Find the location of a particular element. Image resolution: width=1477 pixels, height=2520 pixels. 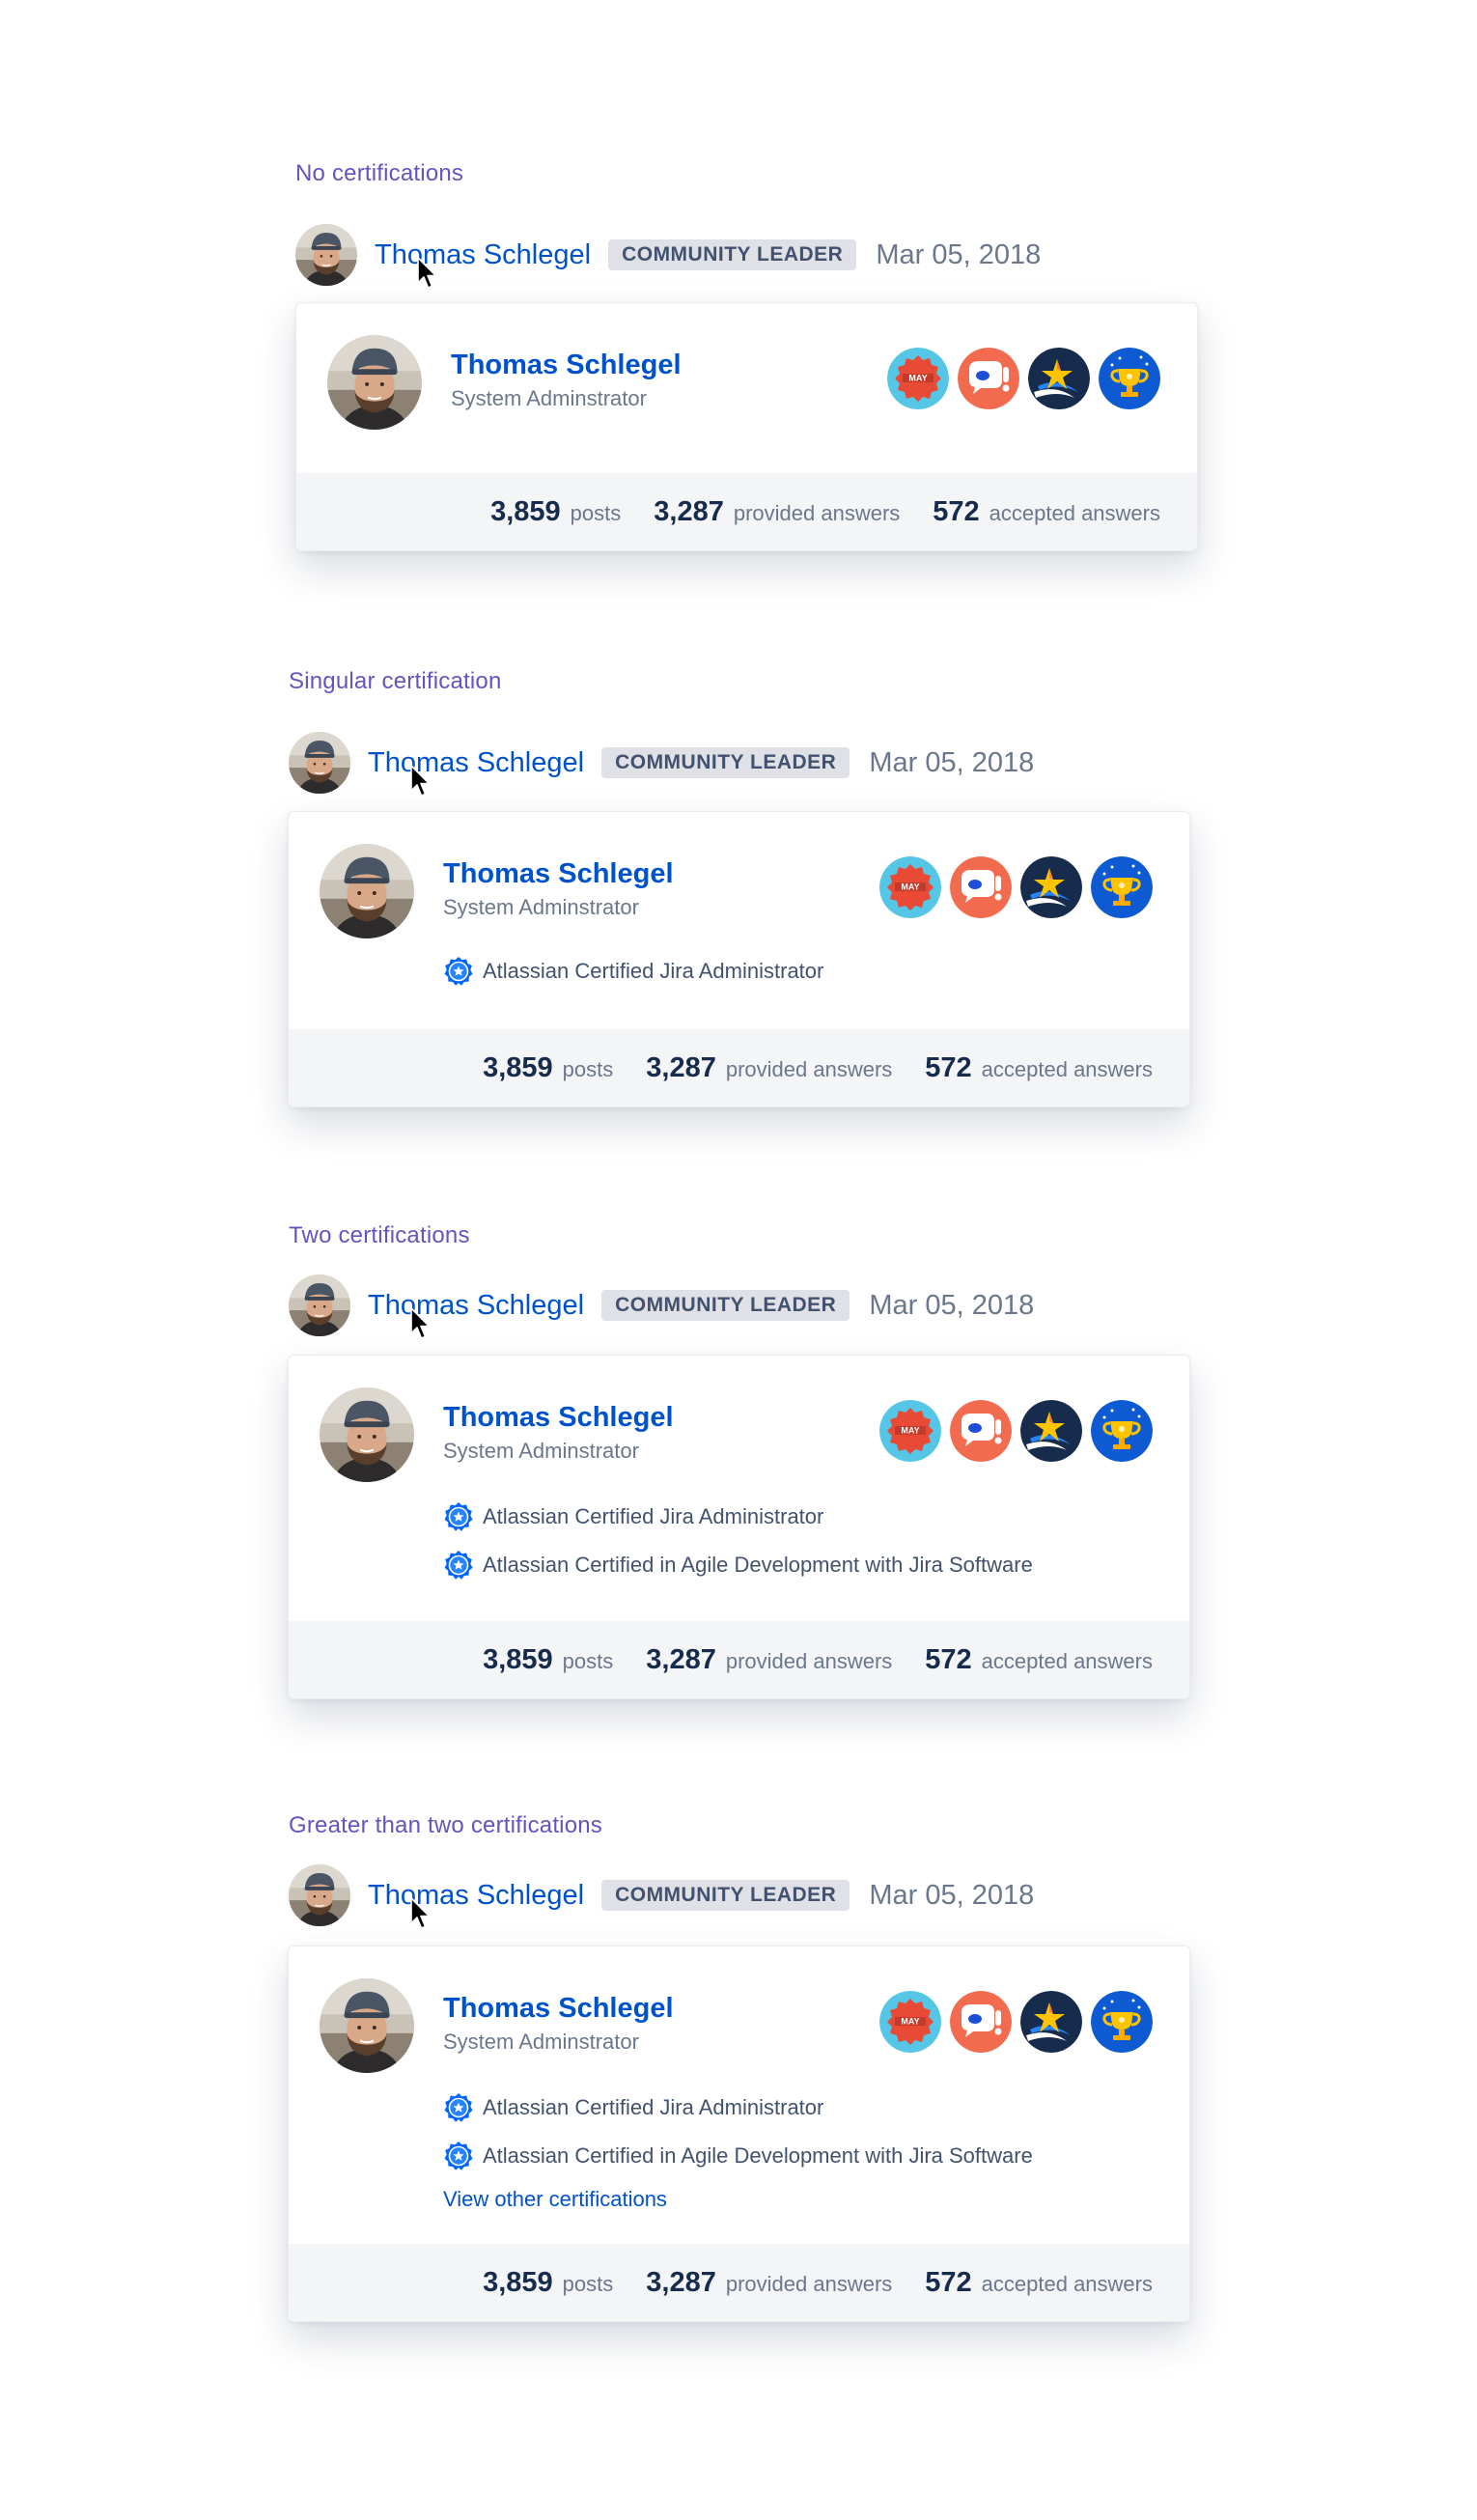

mouse-cursor-icon is located at coordinates (421, 1914).